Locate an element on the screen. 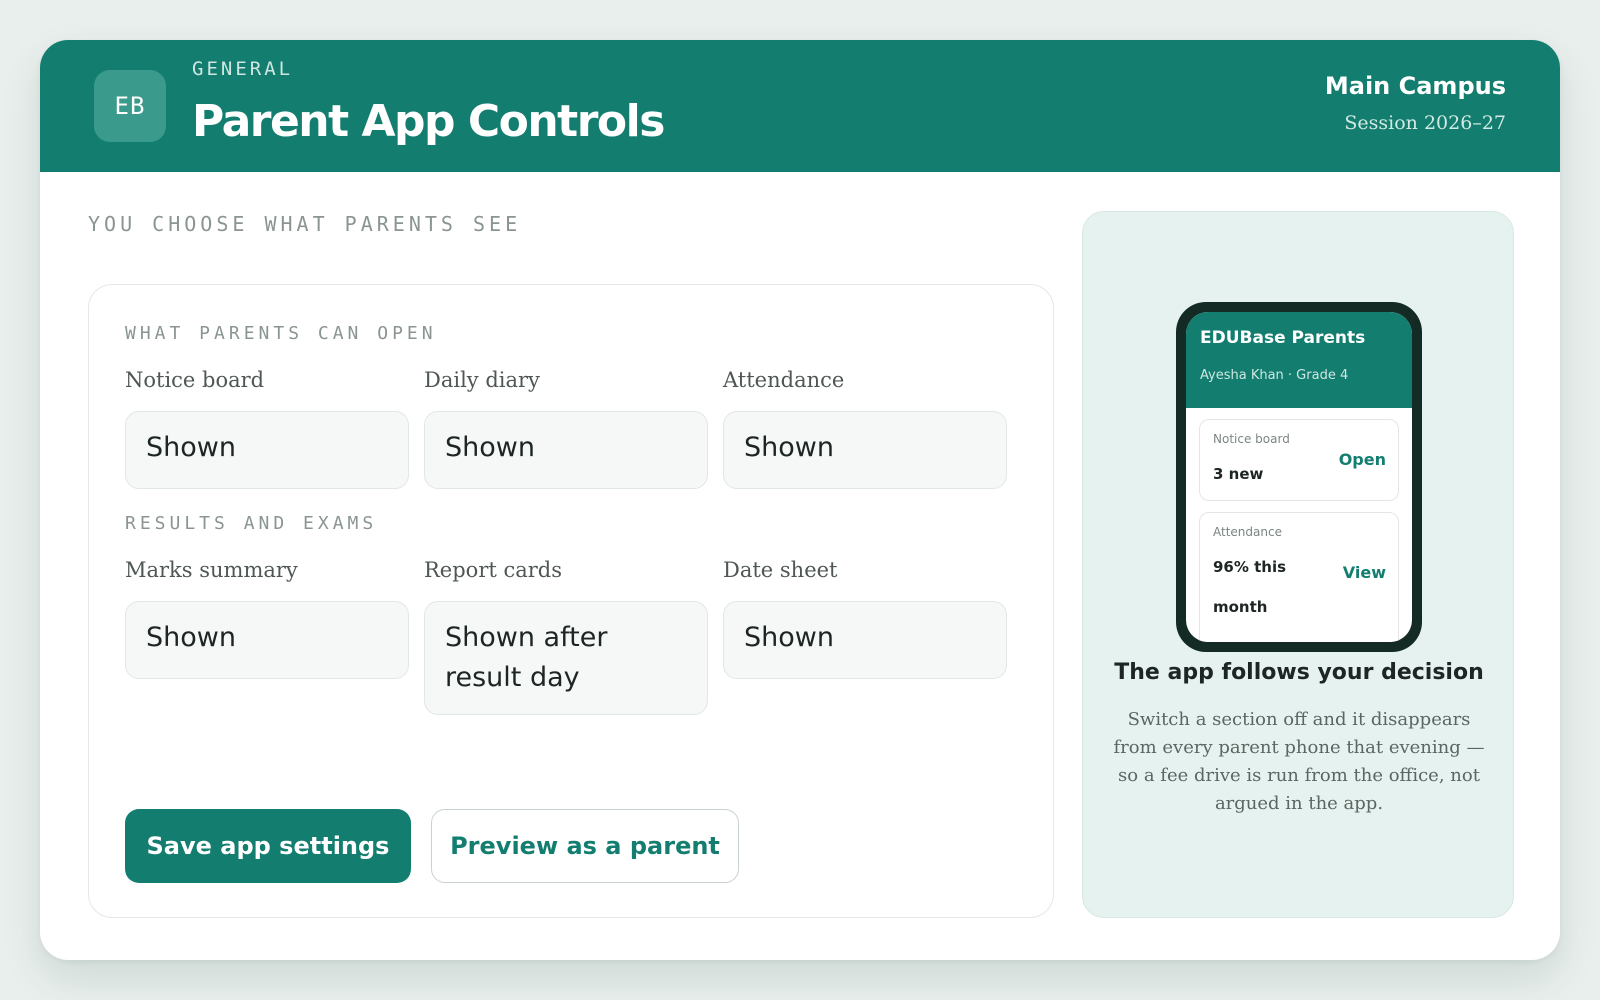 This screenshot has height=1000, width=1600. preview-card-value: 96% this month is located at coordinates (1250, 587).